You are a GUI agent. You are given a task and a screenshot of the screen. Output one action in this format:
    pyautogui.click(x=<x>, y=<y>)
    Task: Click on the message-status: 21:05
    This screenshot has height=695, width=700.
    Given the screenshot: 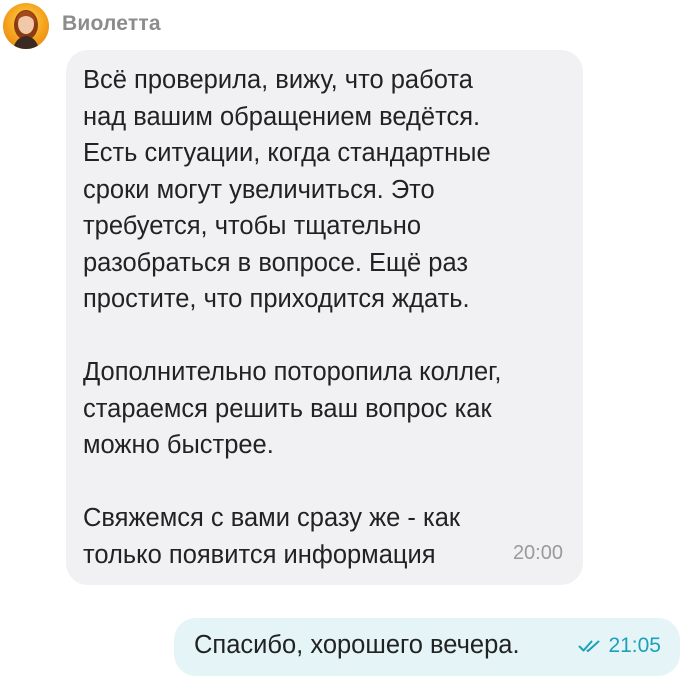 What is the action you would take?
    pyautogui.click(x=619, y=646)
    